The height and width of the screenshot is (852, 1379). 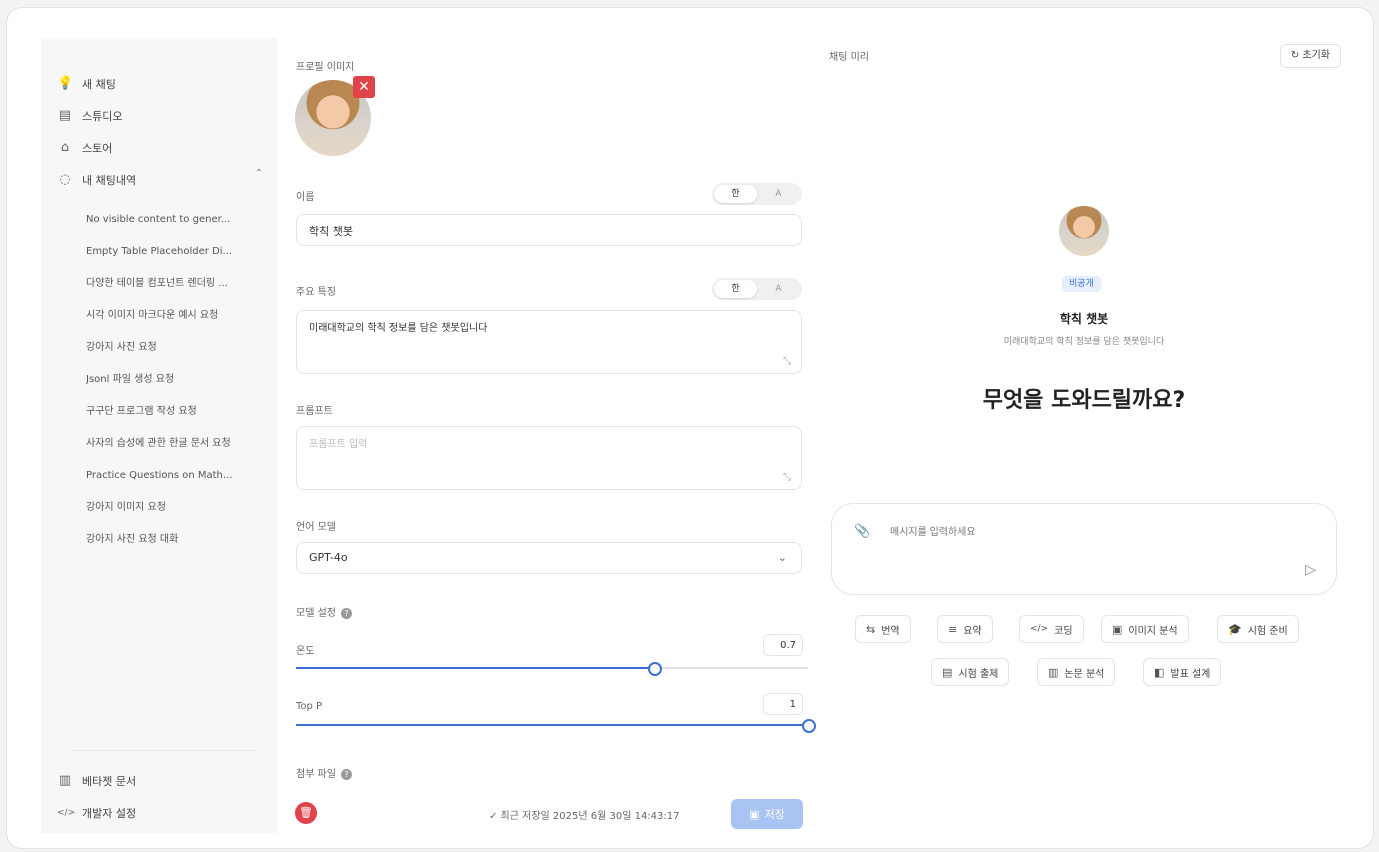 What do you see at coordinates (475, 668) in the screenshot?
I see `slider-fill` at bounding box center [475, 668].